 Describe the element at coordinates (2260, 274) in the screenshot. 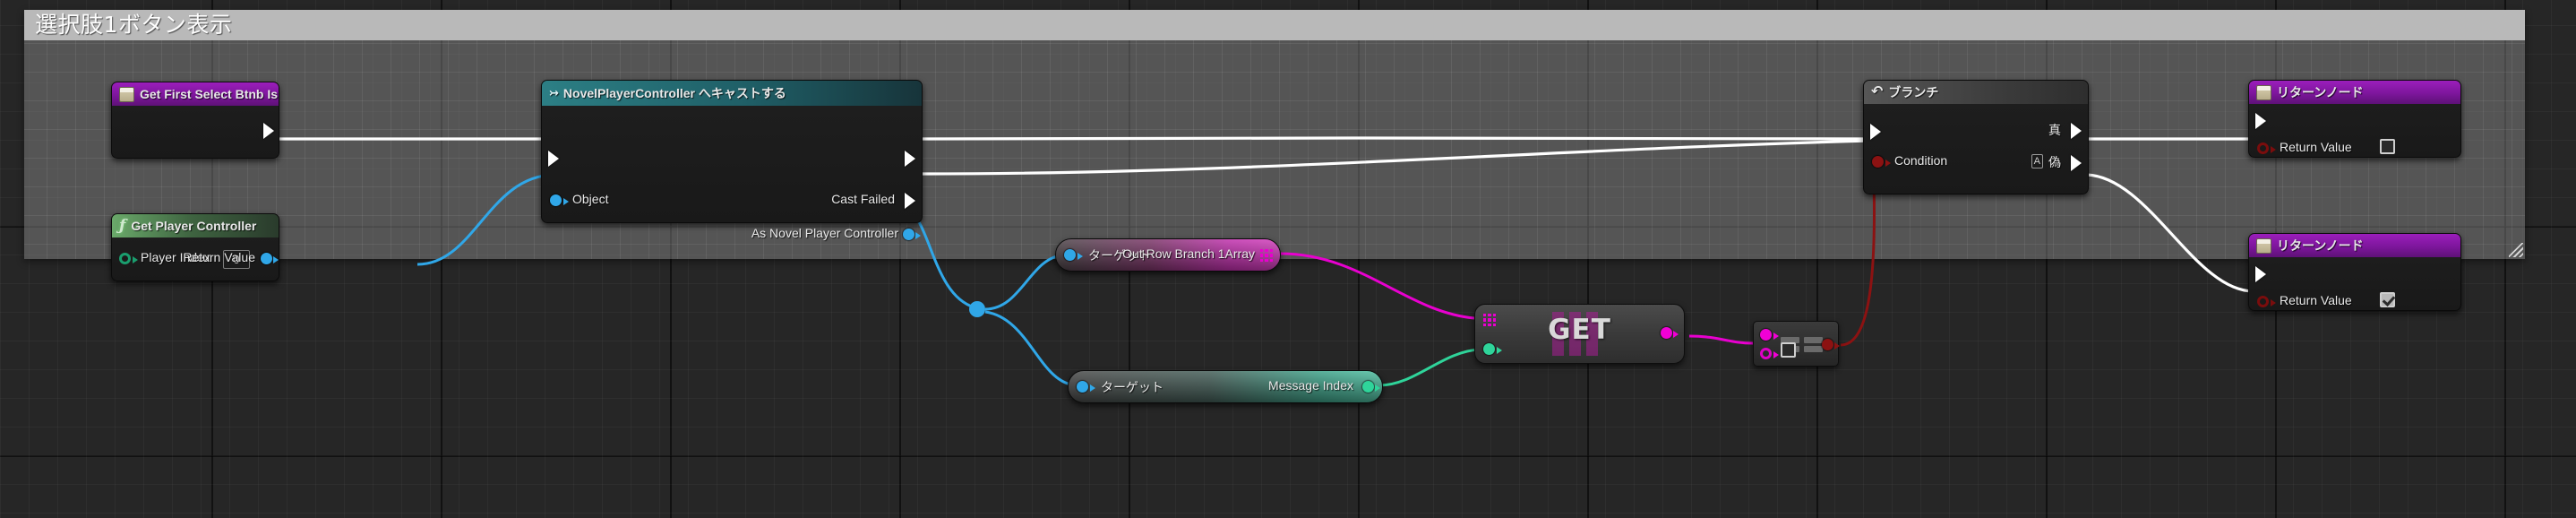

I see `return-bottom-exec-in-pin` at that location.